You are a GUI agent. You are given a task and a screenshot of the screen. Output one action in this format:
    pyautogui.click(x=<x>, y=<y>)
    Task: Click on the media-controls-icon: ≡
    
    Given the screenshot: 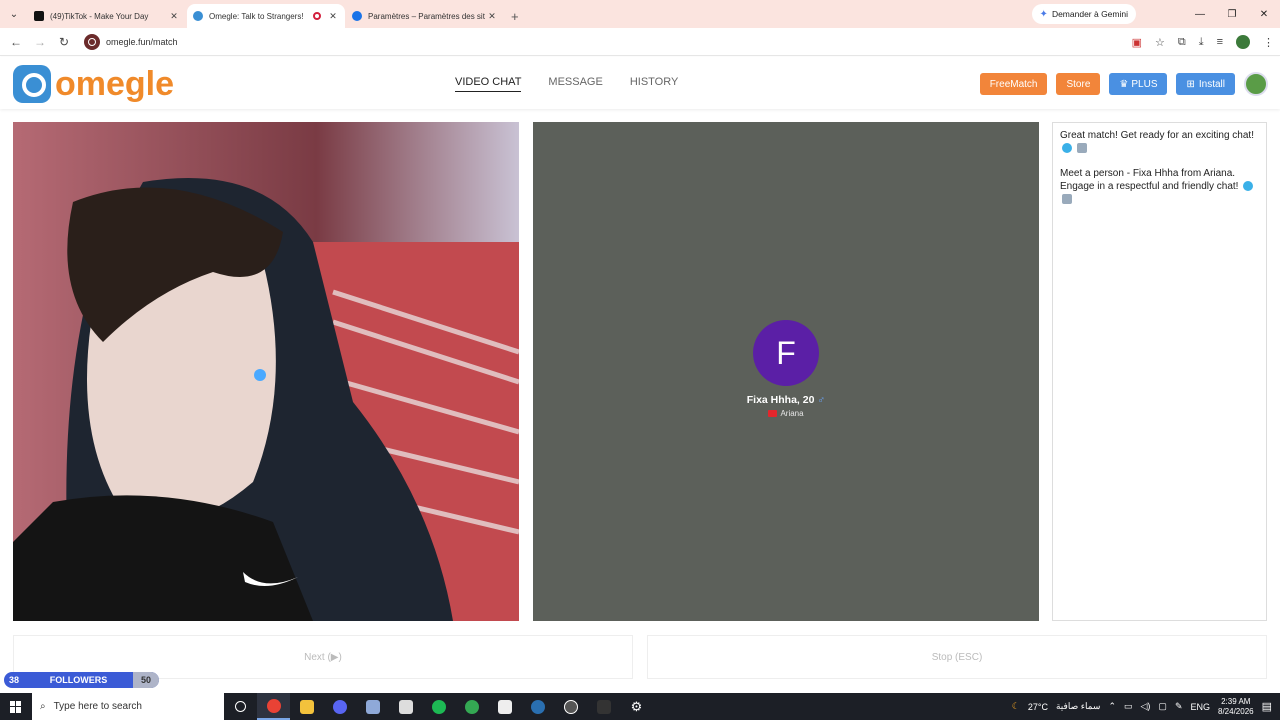 What is the action you would take?
    pyautogui.click(x=1220, y=42)
    